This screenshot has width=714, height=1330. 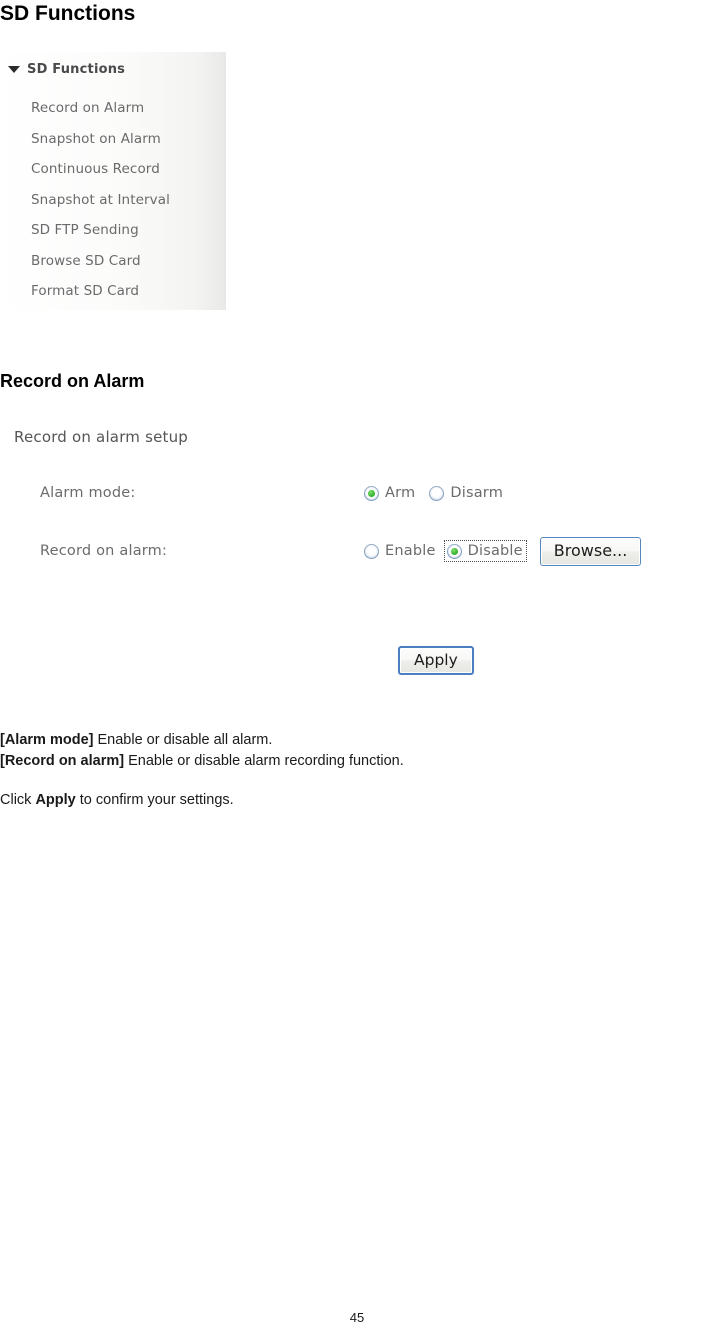 I want to click on radio-indicator-arm, so click(x=371, y=493).